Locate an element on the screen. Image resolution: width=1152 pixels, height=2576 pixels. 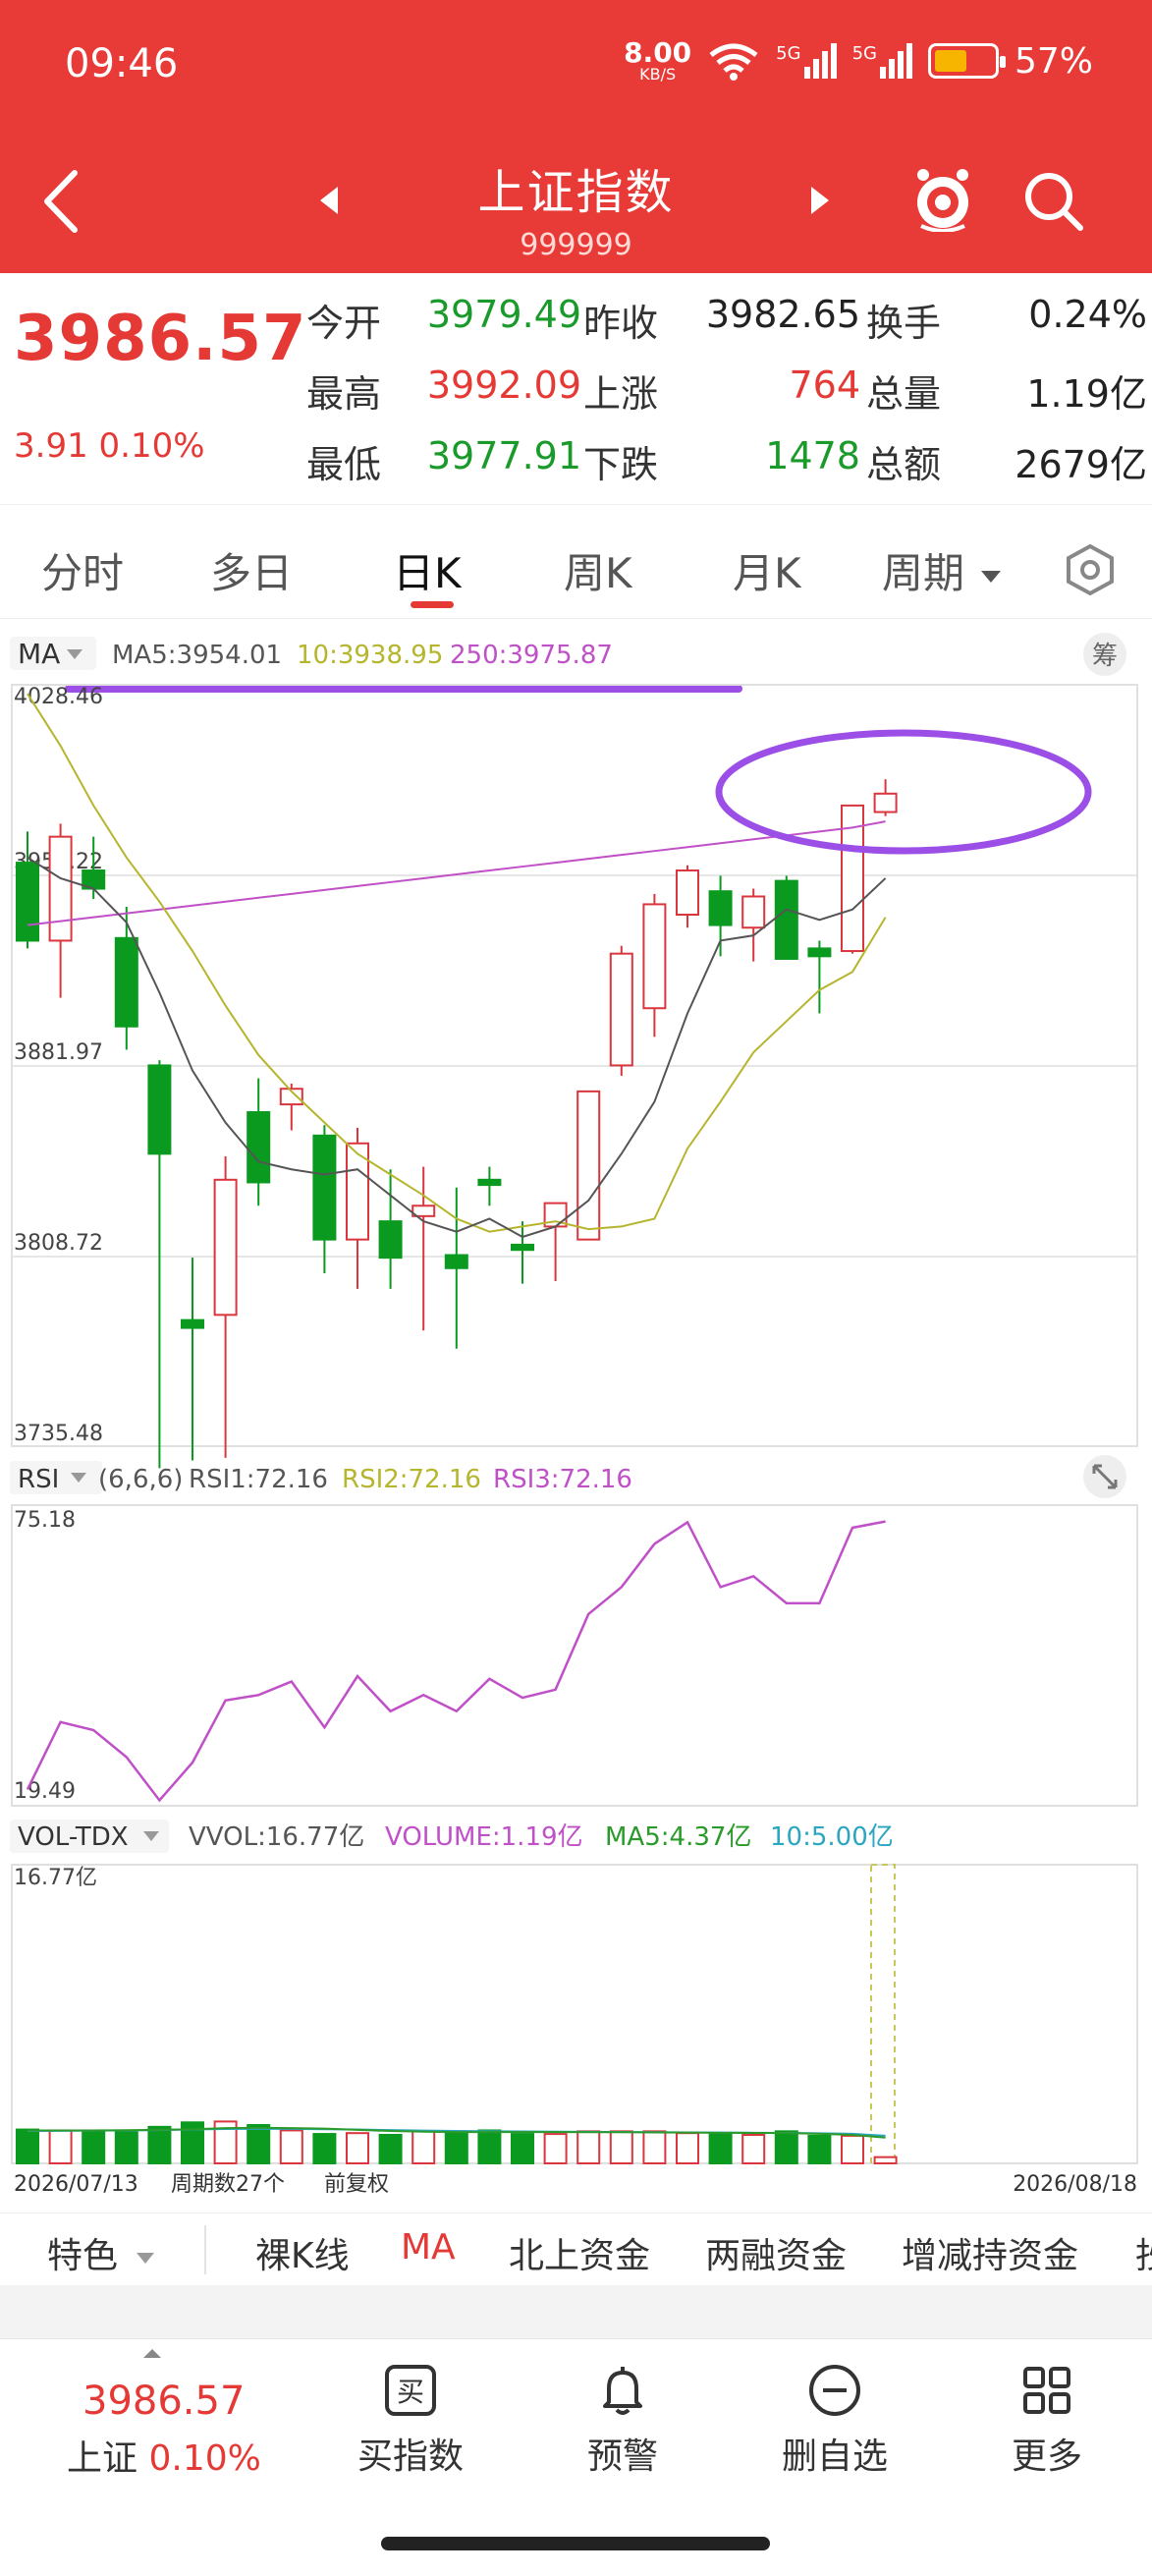
rsi-tick-min: 19.49 is located at coordinates (45, 1791).